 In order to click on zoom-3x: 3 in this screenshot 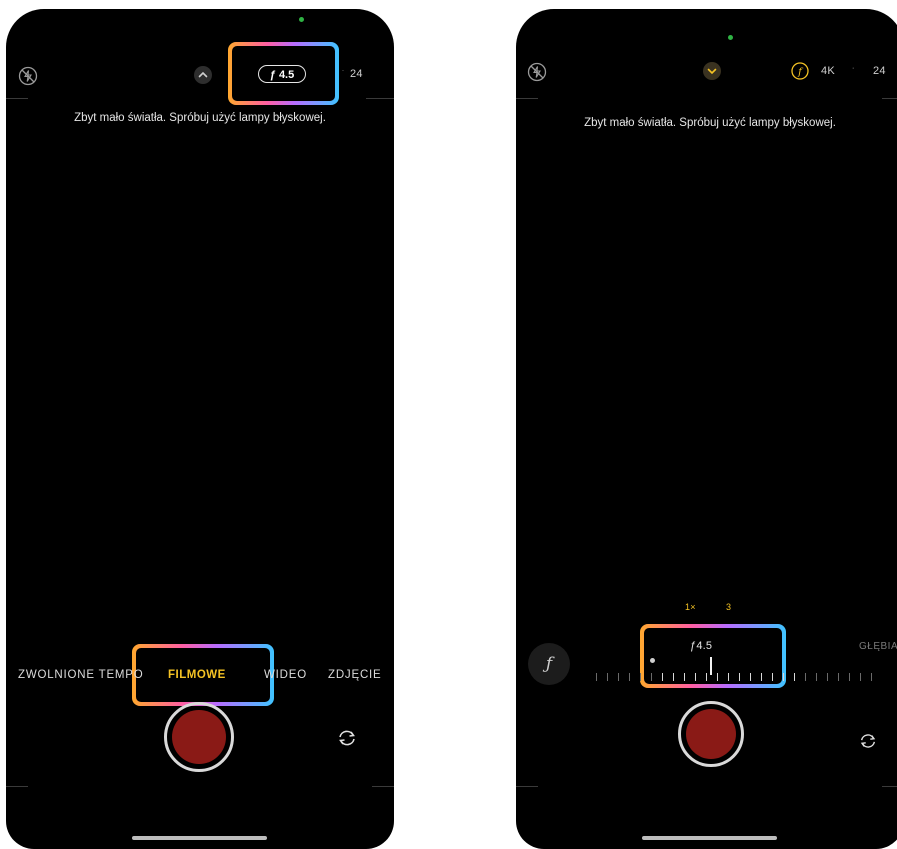, I will do `click(728, 607)`.